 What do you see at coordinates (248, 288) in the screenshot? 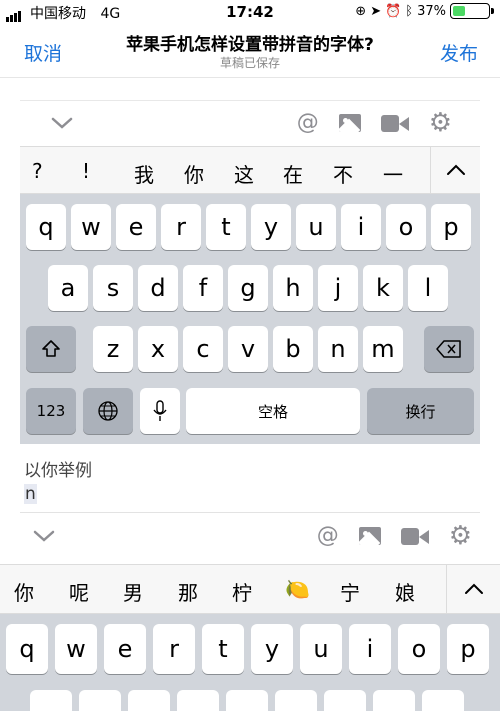
I see `key-g: g` at bounding box center [248, 288].